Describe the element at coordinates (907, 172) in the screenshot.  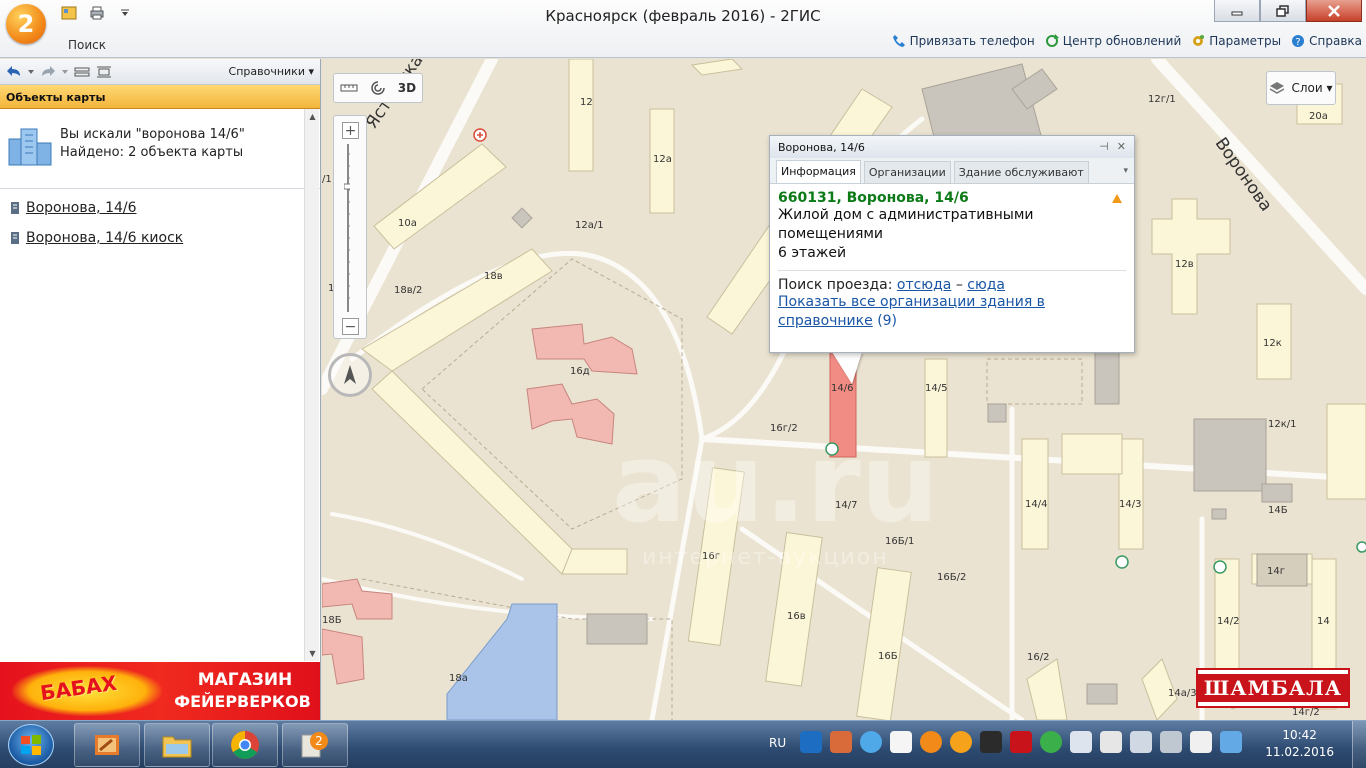
I see `tab-organizations: Организации` at that location.